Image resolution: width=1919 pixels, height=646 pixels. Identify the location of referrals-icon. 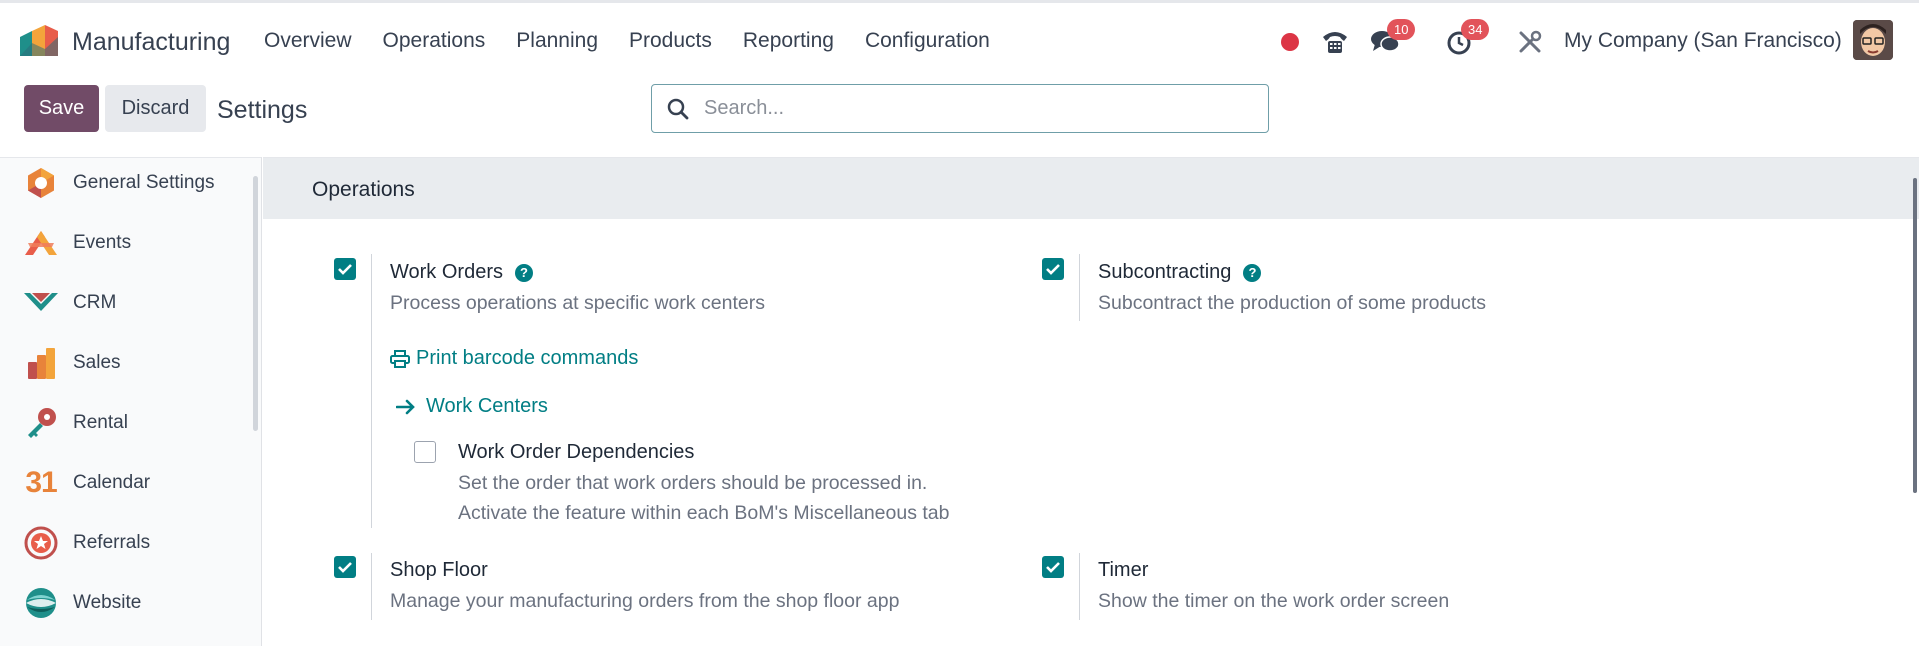
(41, 543).